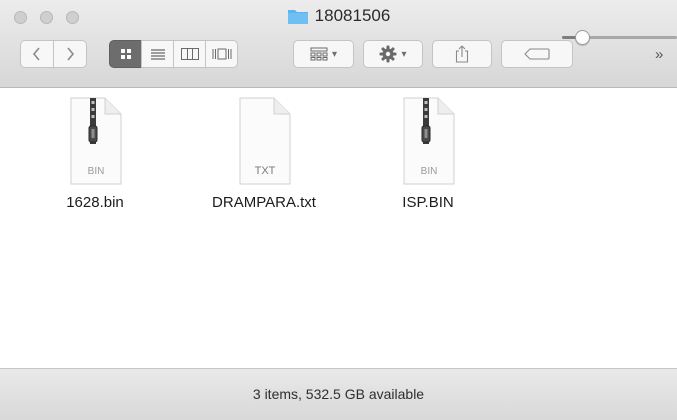  I want to click on forward-button, so click(70, 54).